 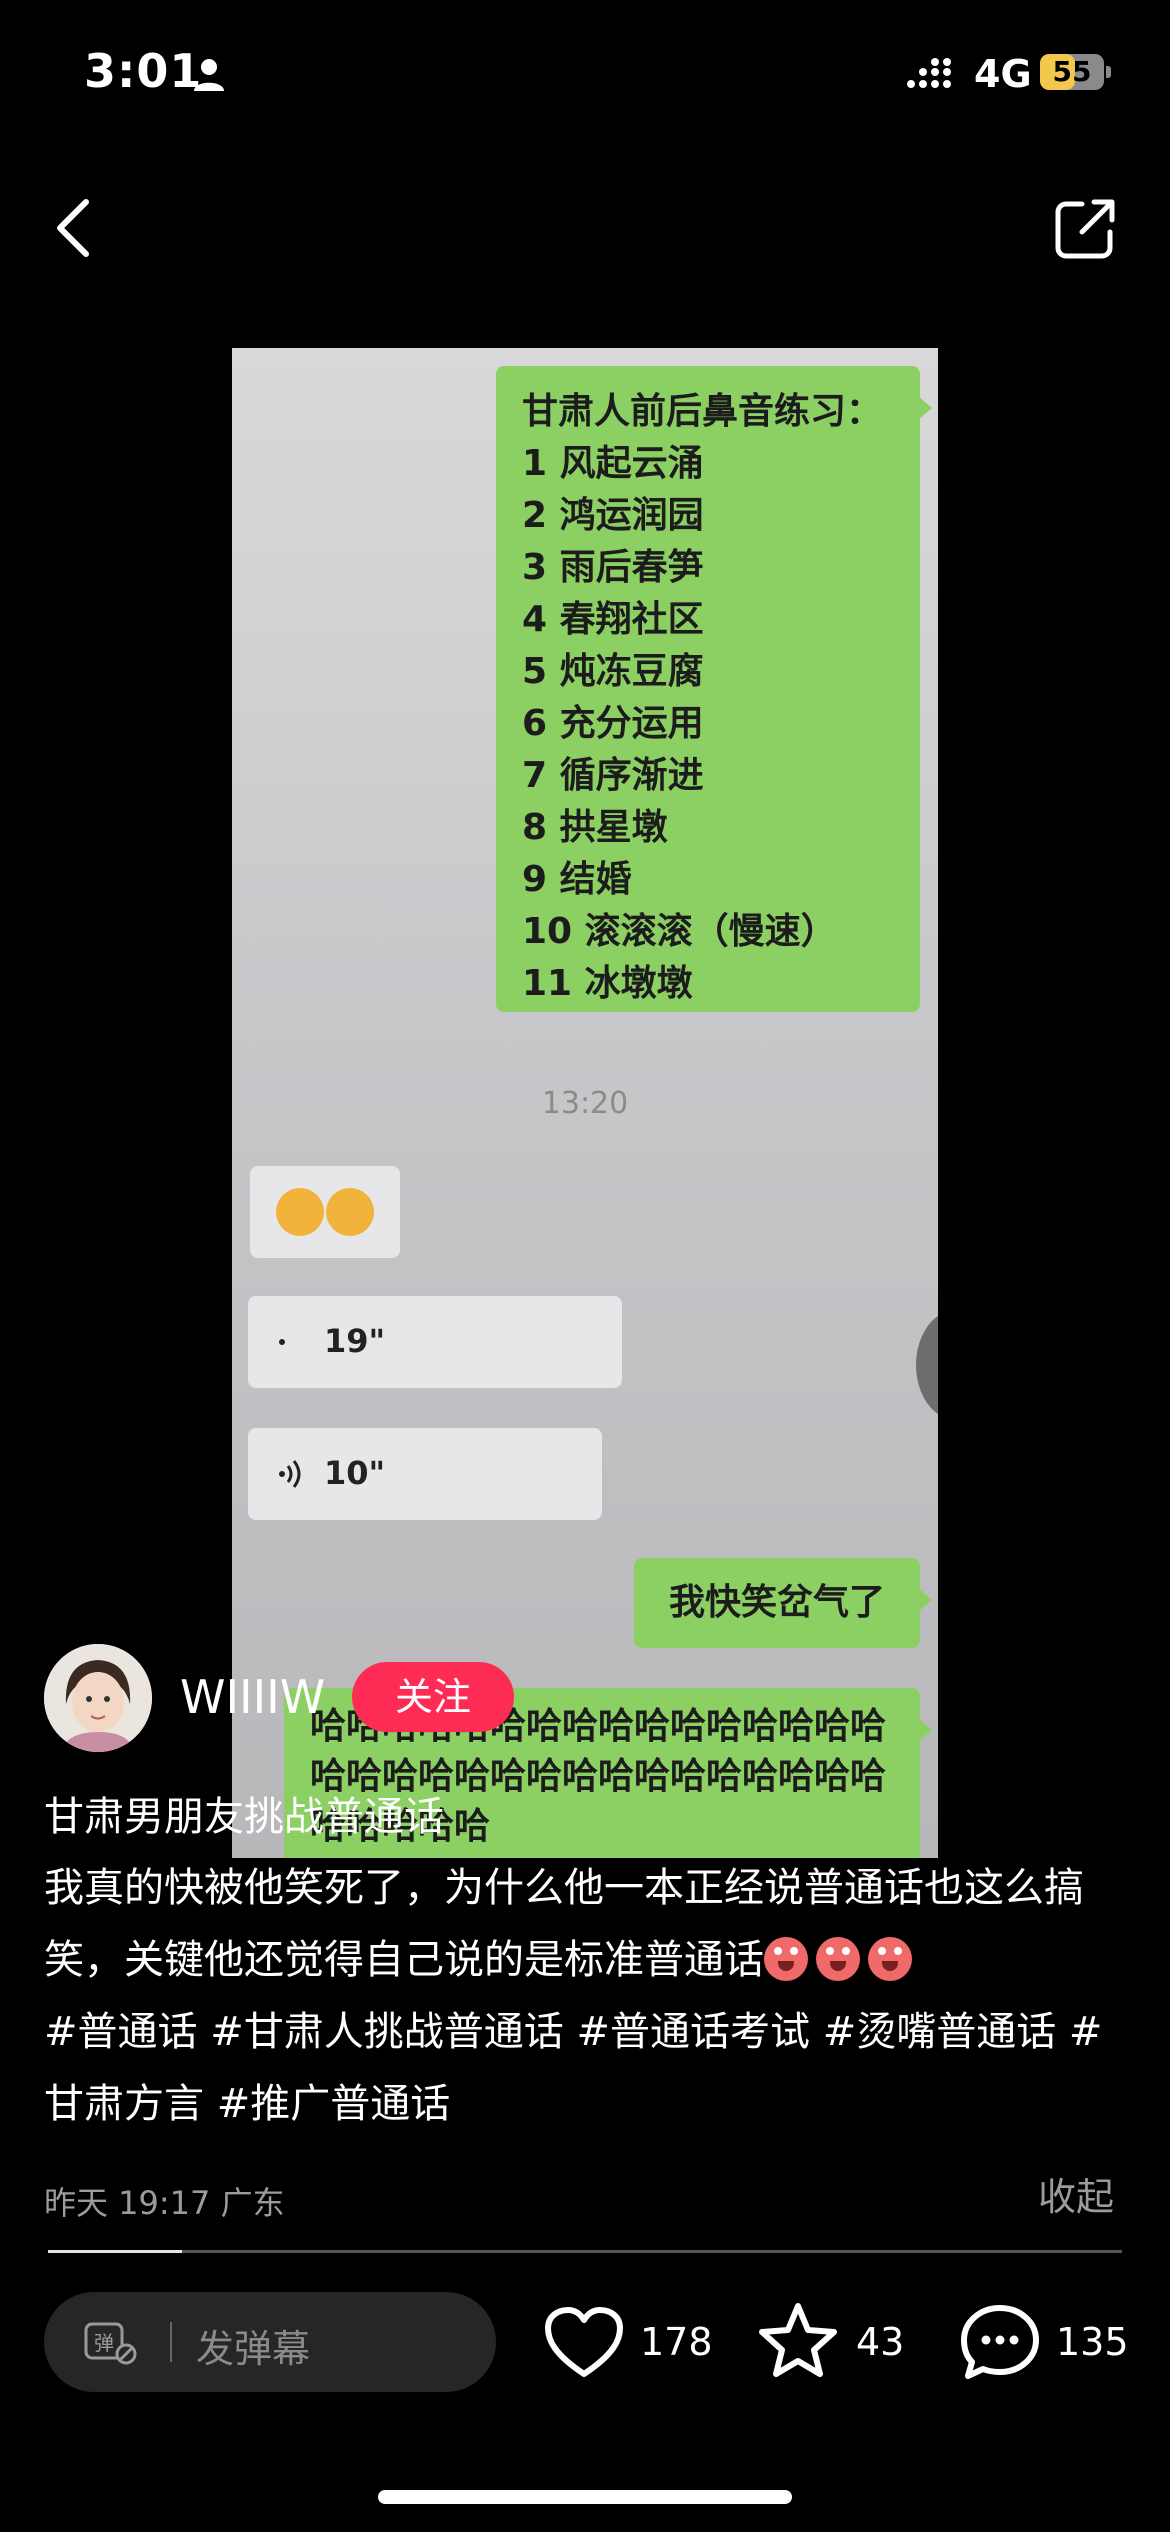 What do you see at coordinates (607, 983) in the screenshot?
I see `practice-item: 11 冰墩墩` at bounding box center [607, 983].